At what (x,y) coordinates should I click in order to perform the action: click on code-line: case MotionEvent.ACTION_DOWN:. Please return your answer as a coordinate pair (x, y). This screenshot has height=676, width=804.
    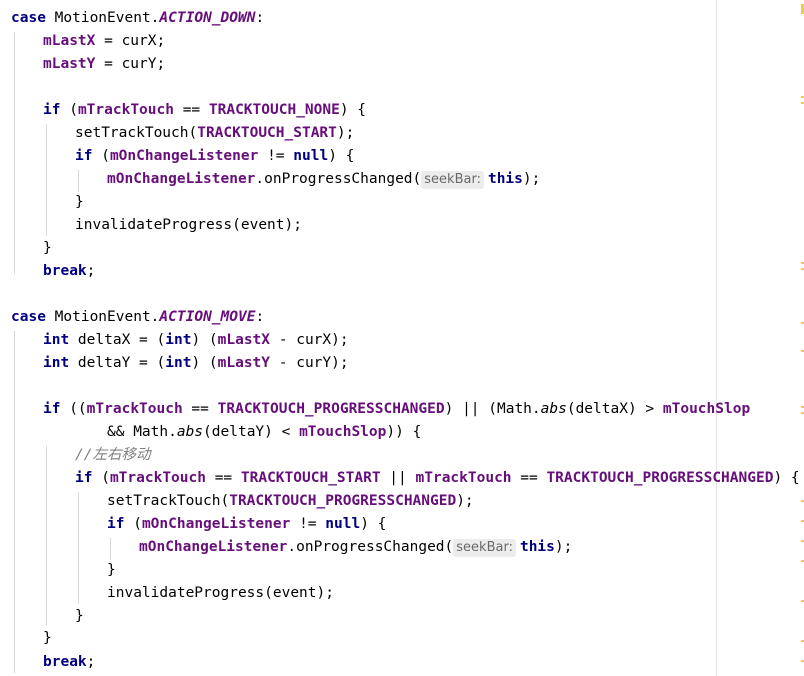
    Looking at the image, I should click on (137, 18).